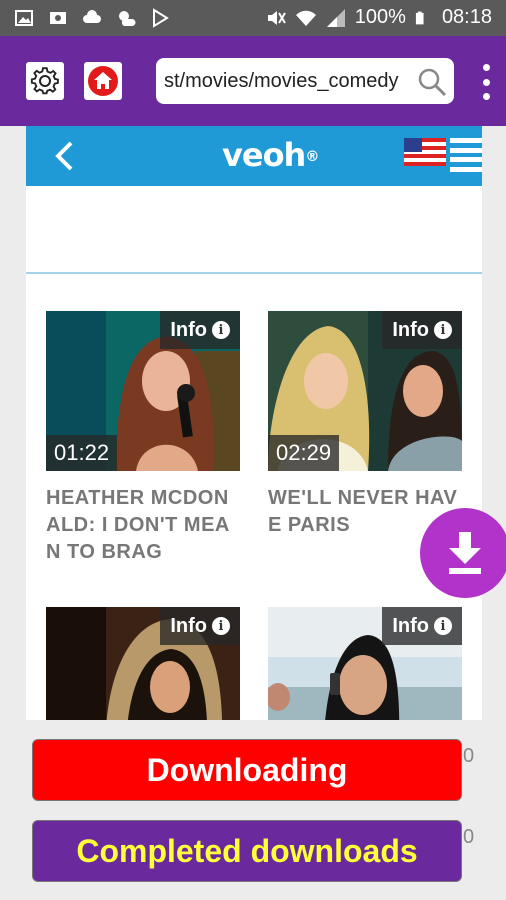  I want to click on veoh-logo: veoh®, so click(270, 155).